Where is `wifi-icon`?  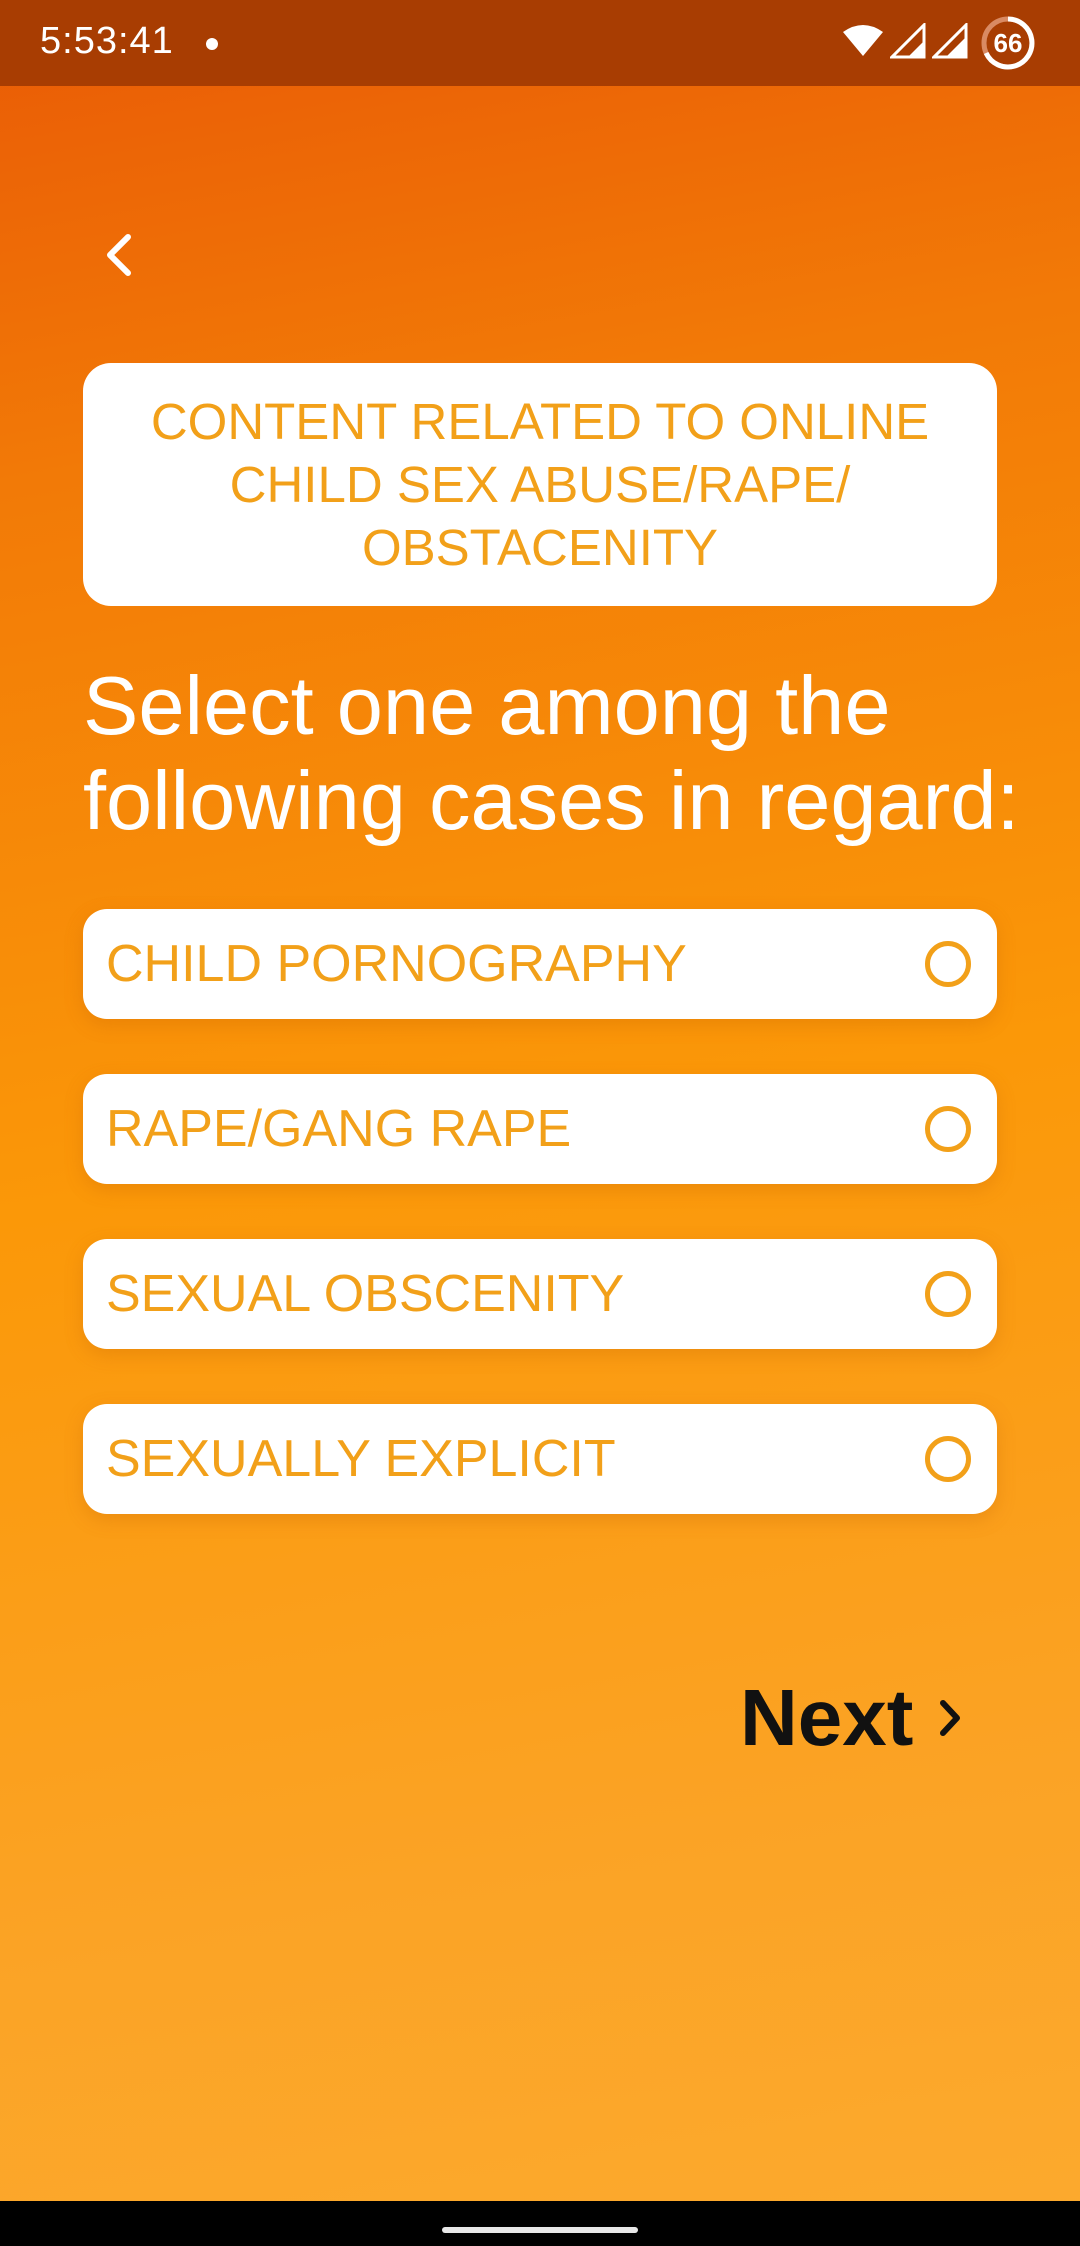 wifi-icon is located at coordinates (863, 43).